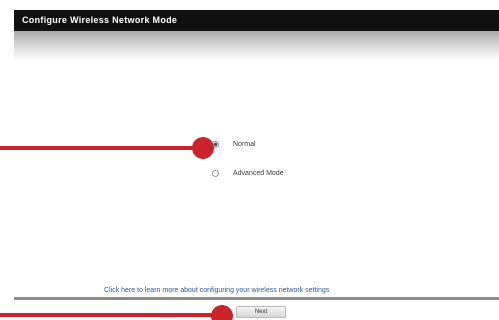 The width and height of the screenshot is (499, 320). I want to click on title-bar: Configure Wireless Network Mode, so click(256, 20).